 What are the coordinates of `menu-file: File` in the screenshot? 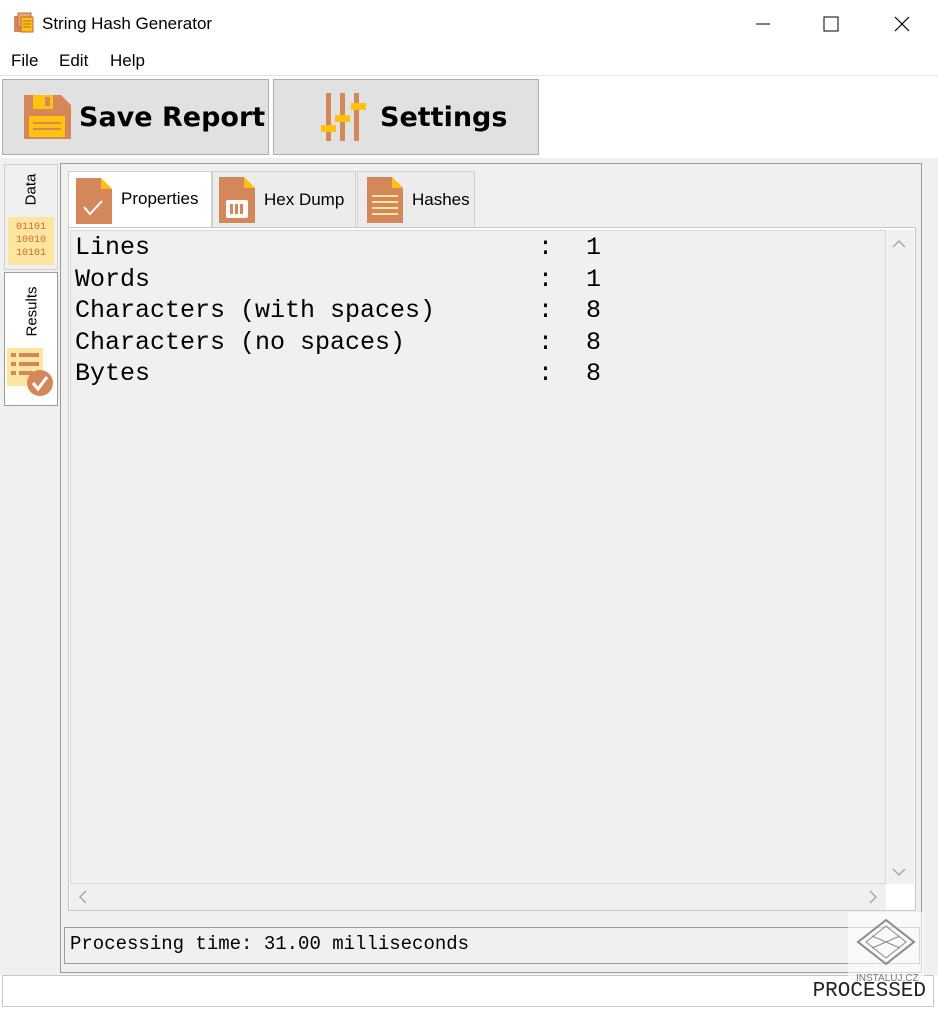 It's located at (24, 61).